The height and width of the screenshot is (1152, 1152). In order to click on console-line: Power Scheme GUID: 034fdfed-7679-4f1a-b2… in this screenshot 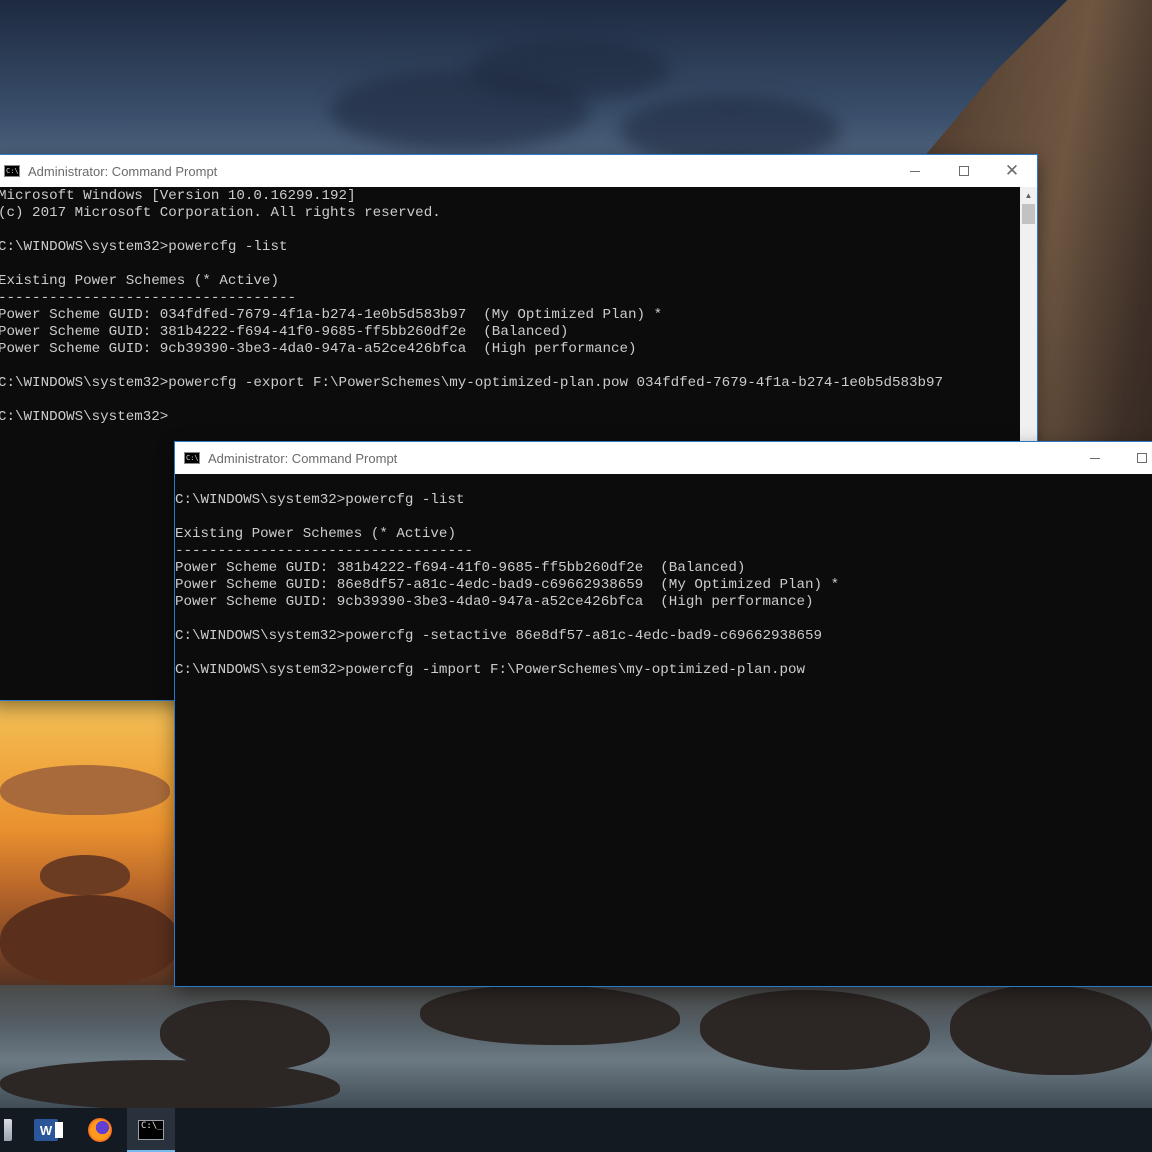, I will do `click(331, 315)`.